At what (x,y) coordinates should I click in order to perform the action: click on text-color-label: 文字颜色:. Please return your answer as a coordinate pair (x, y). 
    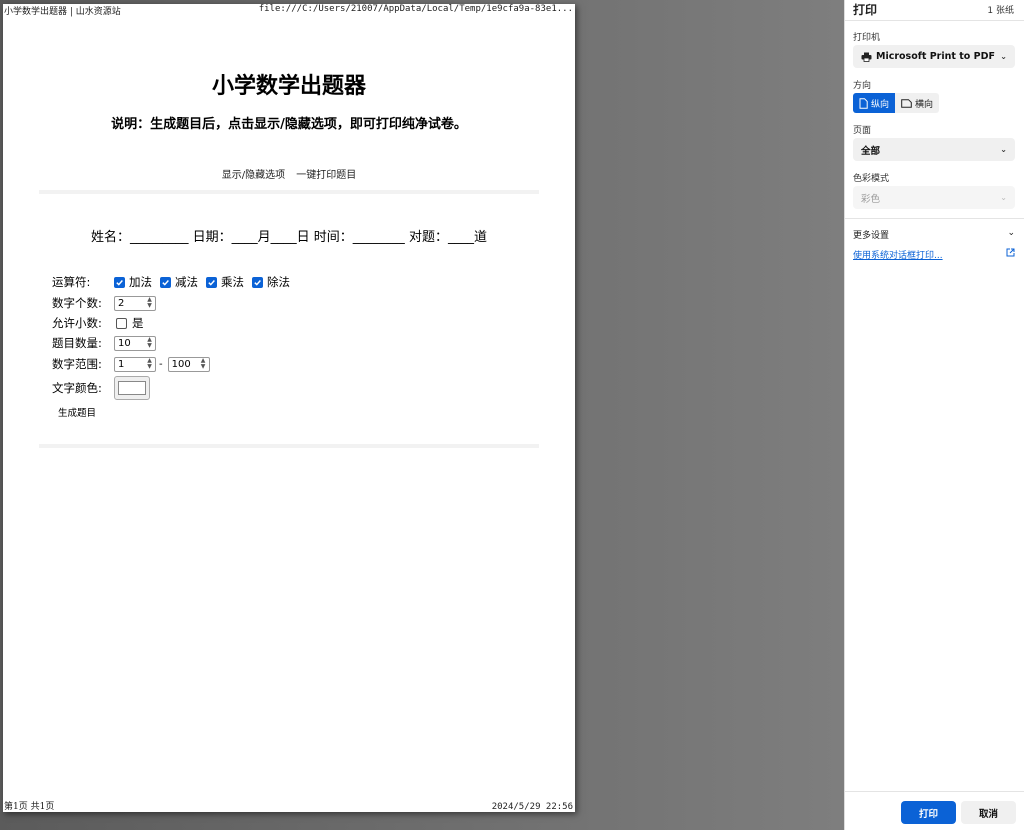
    Looking at the image, I should click on (77, 388).